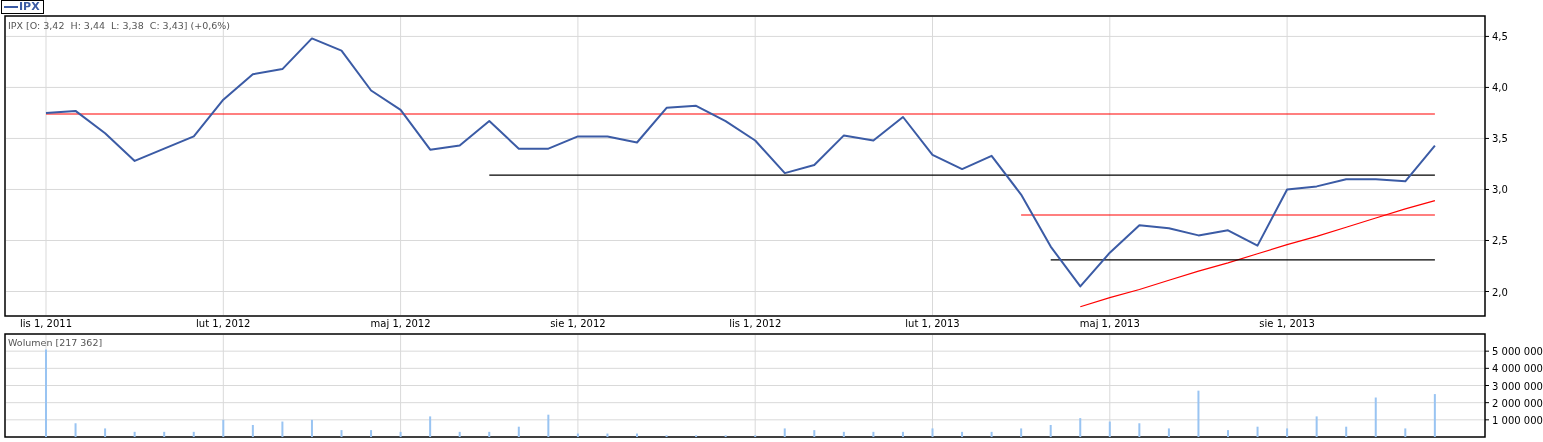 Image resolution: width=1543 pixels, height=442 pixels. Describe the element at coordinates (55, 342) in the screenshot. I see `volume-info-text: Wolumen [217 362]` at that location.